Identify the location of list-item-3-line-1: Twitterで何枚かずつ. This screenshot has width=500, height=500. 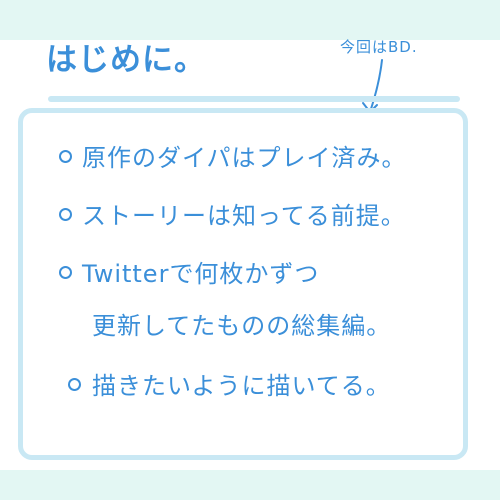
(201, 274).